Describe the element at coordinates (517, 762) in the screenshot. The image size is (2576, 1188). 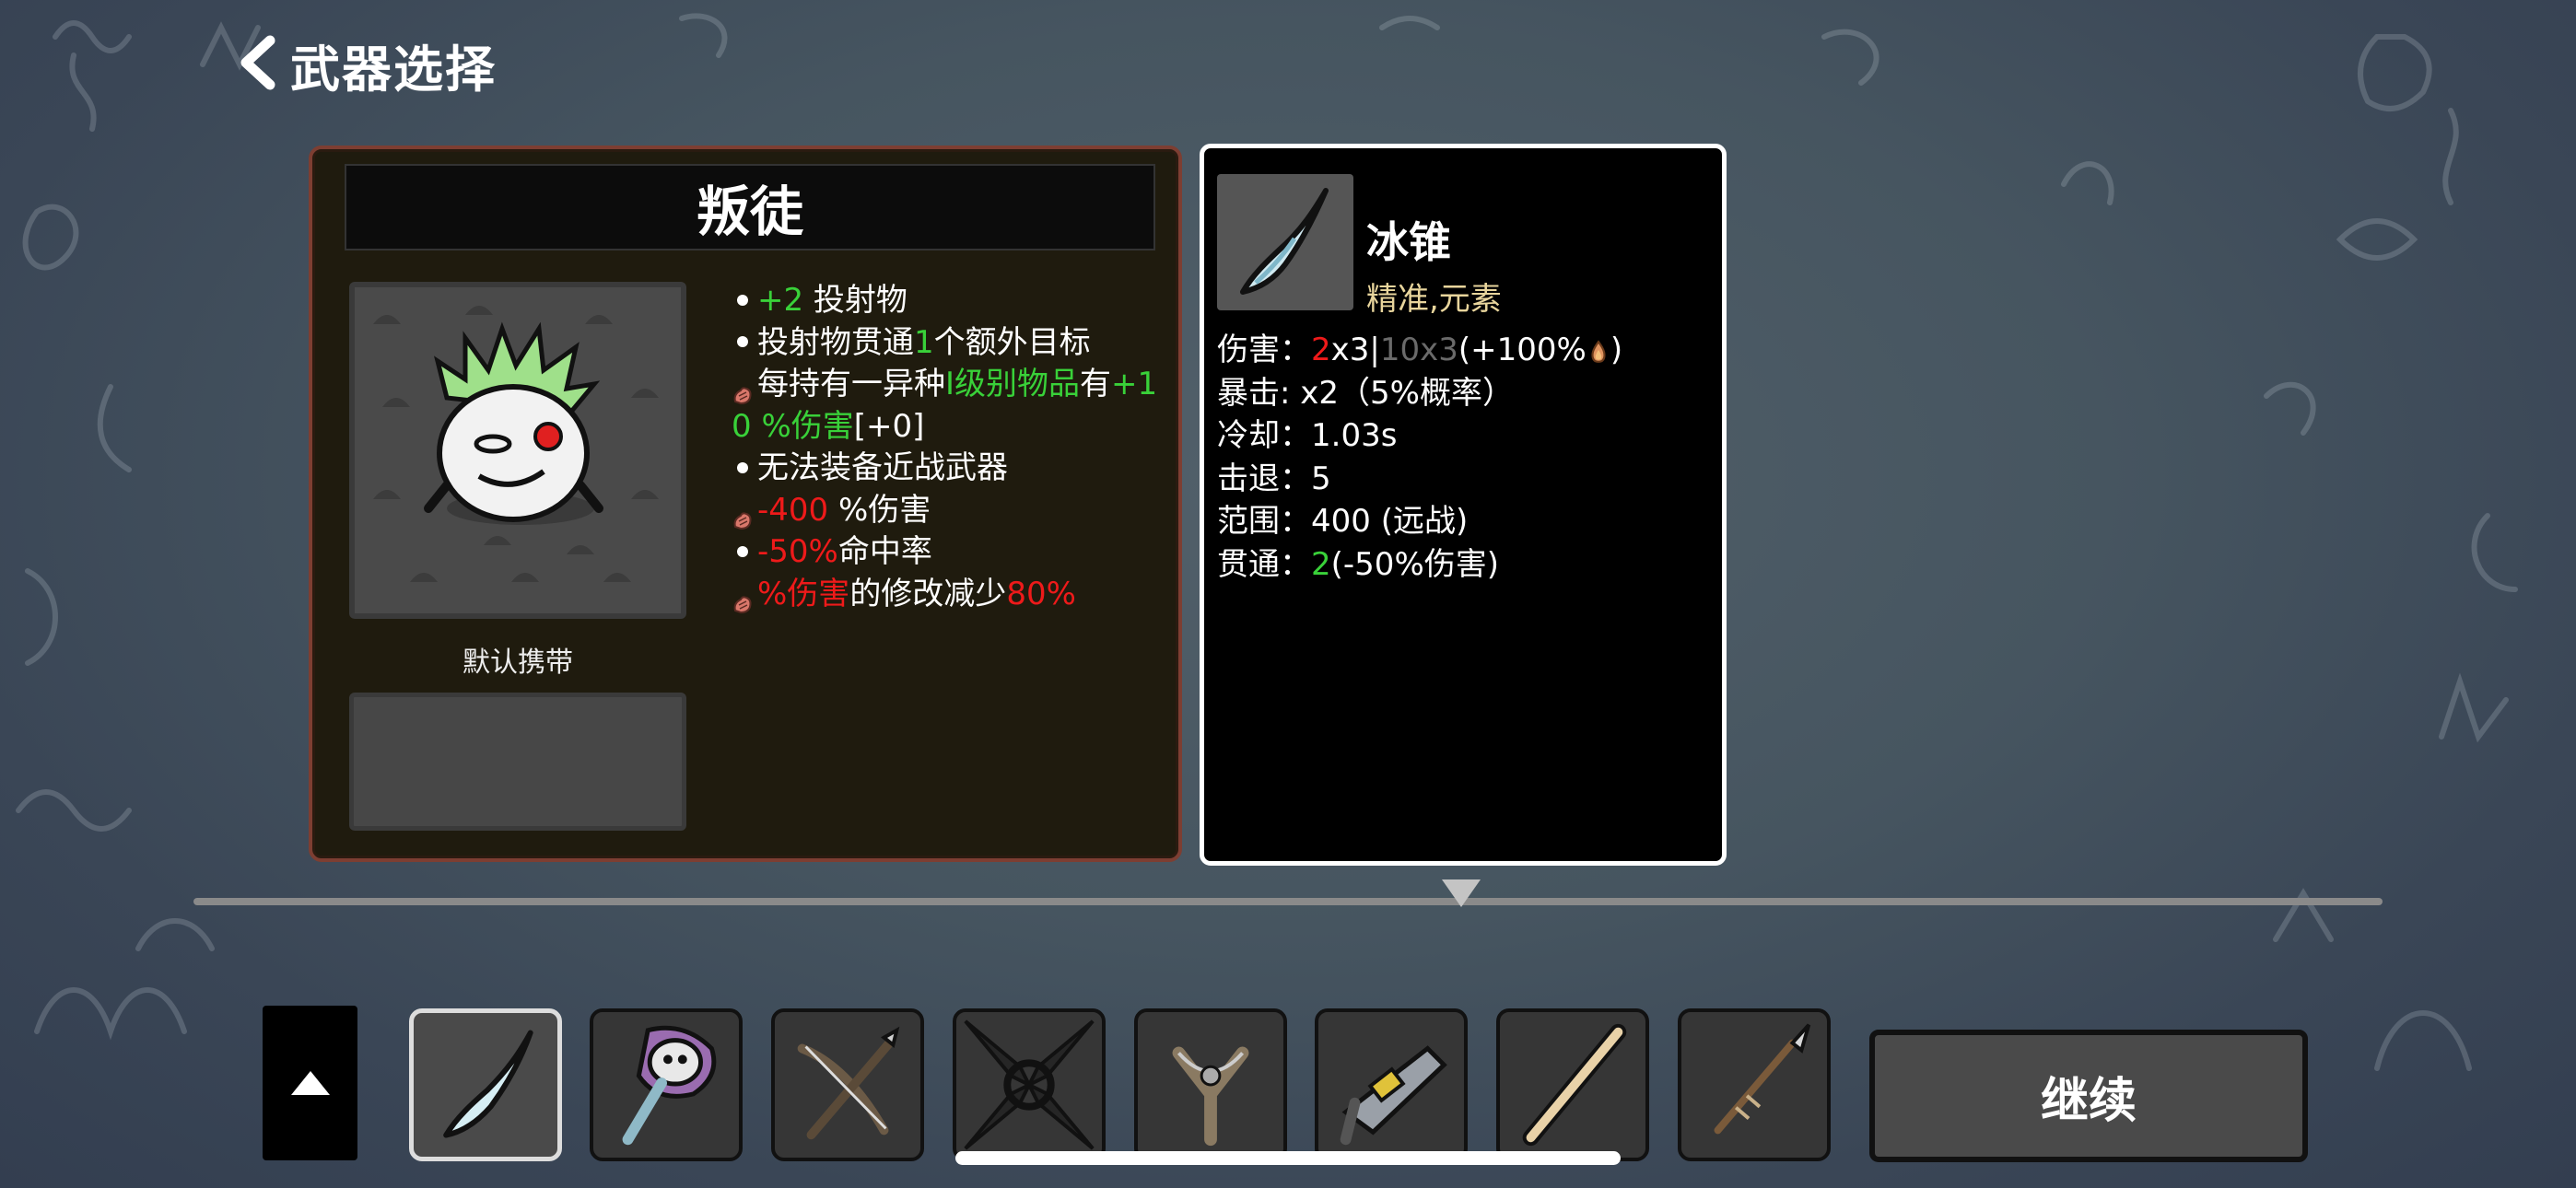
I see `default-item-slot` at that location.